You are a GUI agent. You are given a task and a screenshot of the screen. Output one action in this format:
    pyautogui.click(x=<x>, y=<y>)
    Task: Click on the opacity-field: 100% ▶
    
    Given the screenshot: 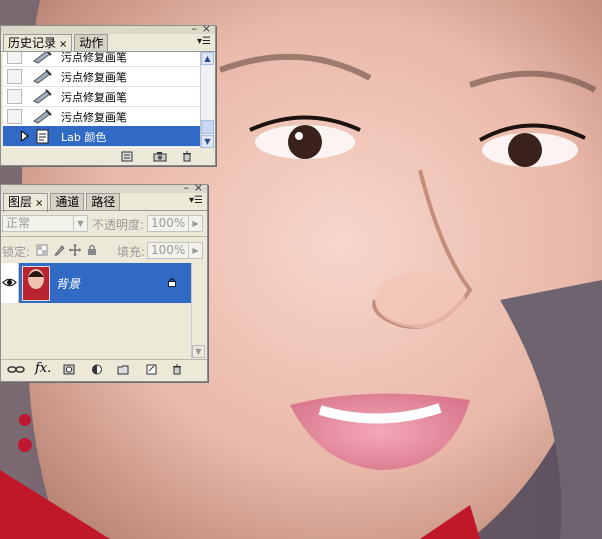 What is the action you would take?
    pyautogui.click(x=175, y=223)
    